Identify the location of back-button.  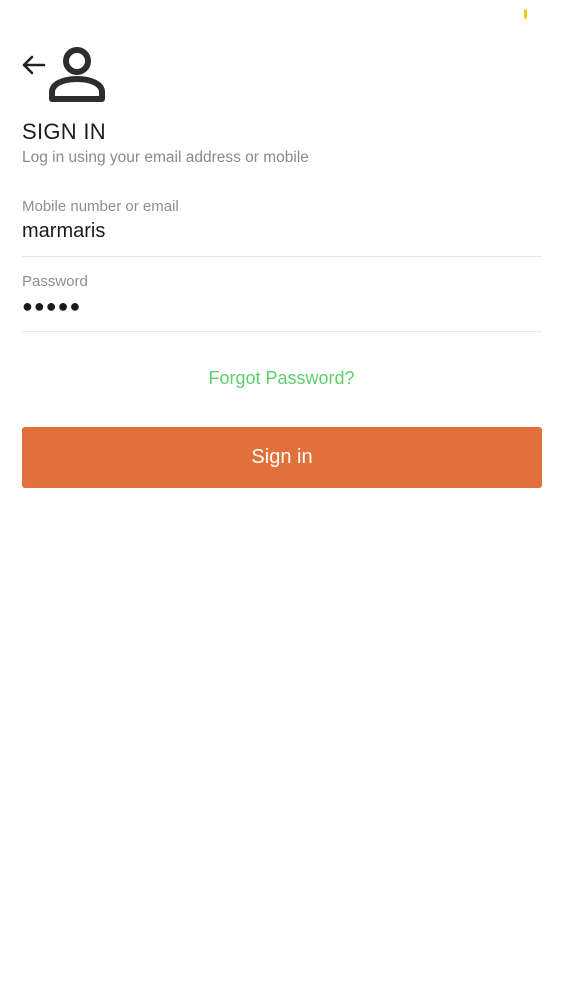
(33, 65).